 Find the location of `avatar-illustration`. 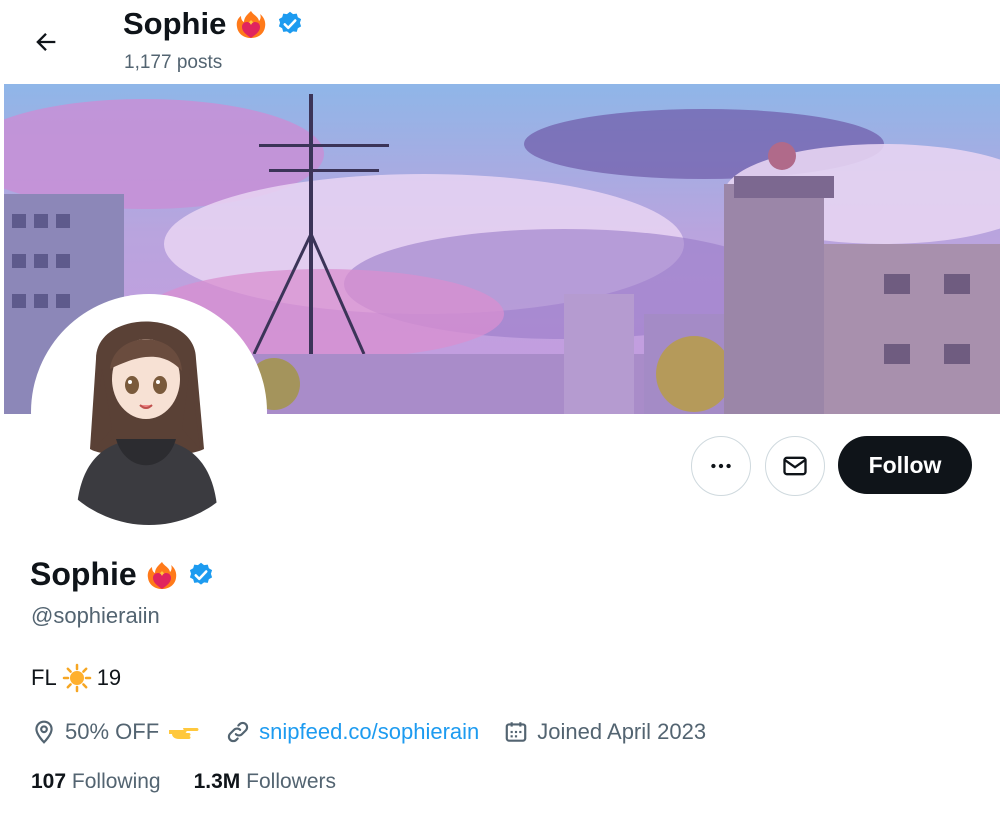

avatar-illustration is located at coordinates (149, 412).